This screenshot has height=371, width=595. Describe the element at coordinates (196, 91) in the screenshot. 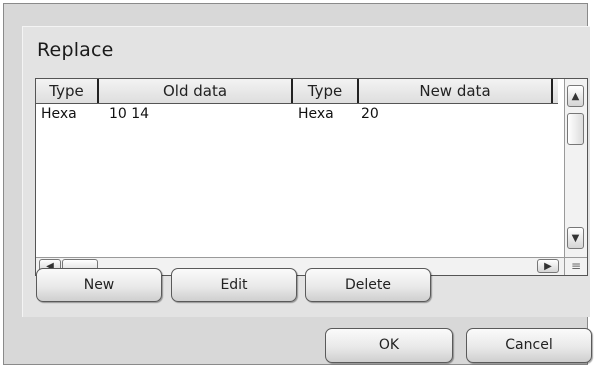

I see `column-header-old-data: Old data` at that location.